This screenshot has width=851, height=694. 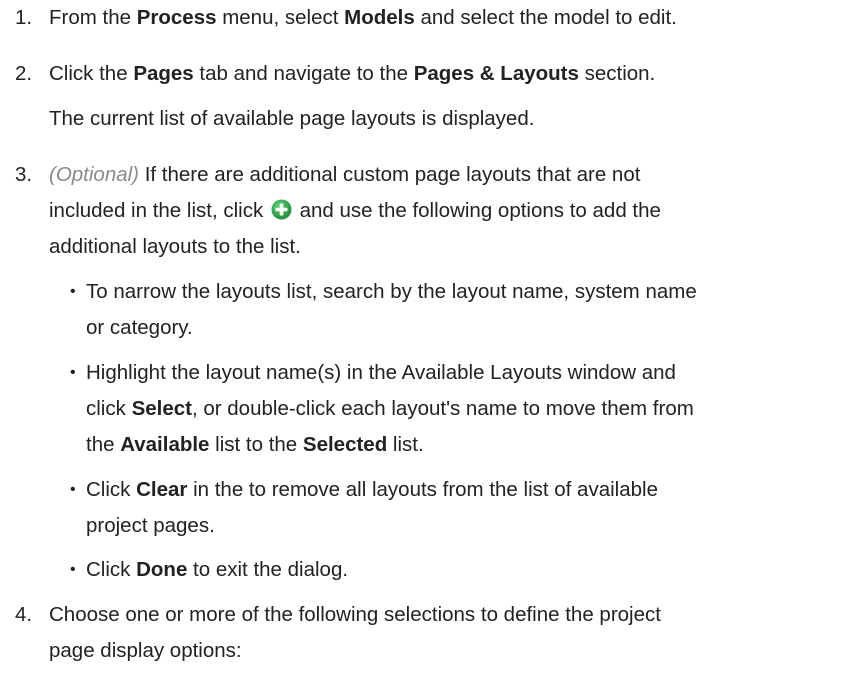 What do you see at coordinates (165, 444) in the screenshot?
I see `list-name-available: Available` at bounding box center [165, 444].